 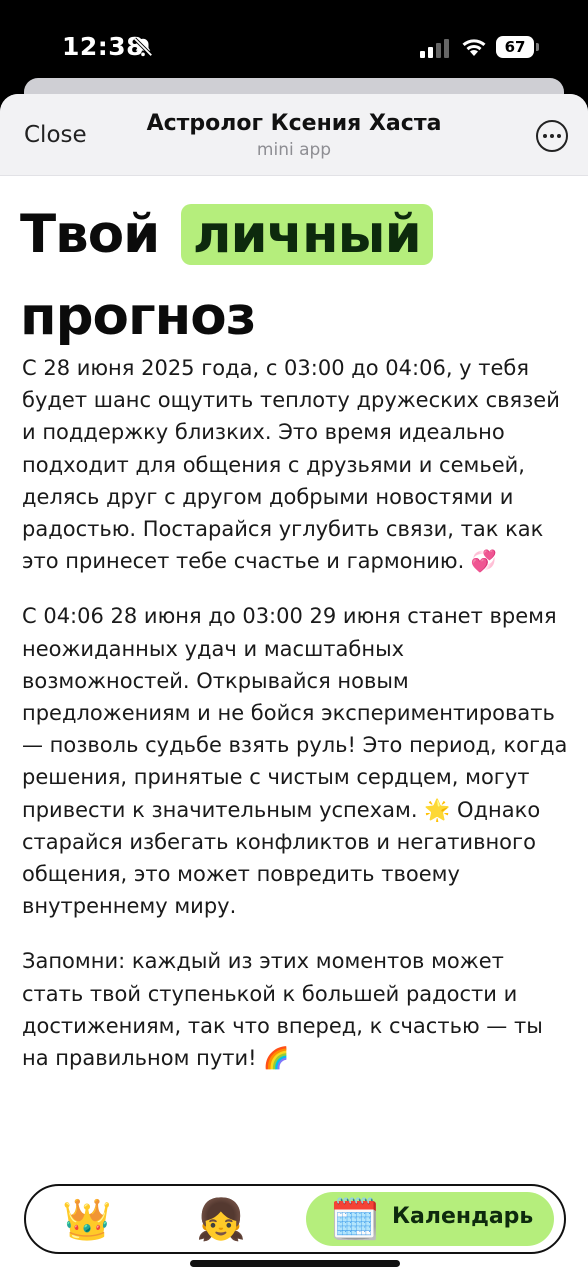 What do you see at coordinates (515, 47) in the screenshot?
I see `battery-icon: 67` at bounding box center [515, 47].